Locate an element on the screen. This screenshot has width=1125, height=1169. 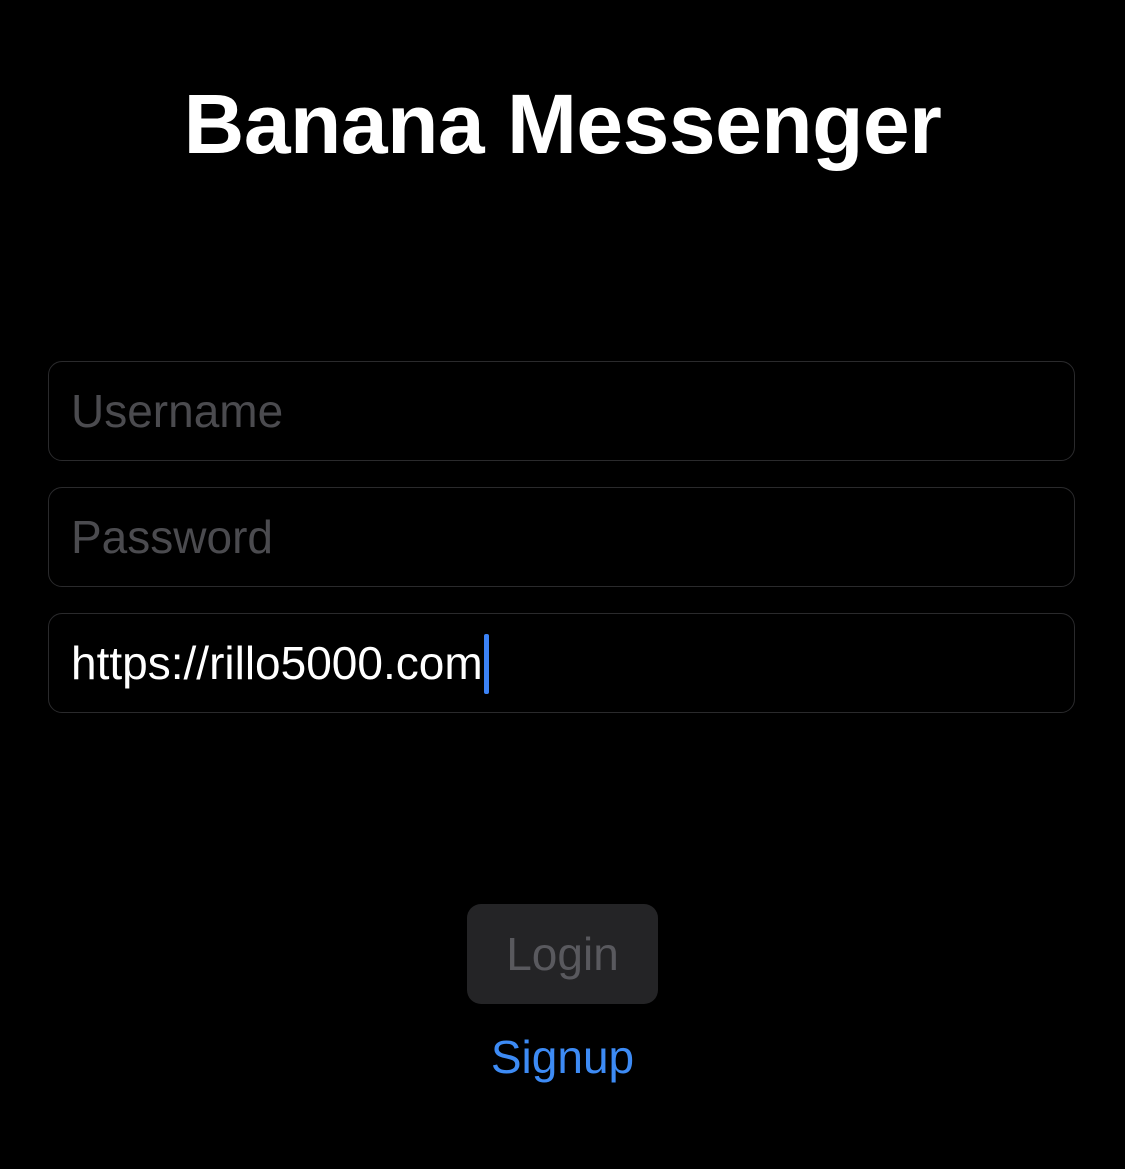
server-url-field is located at coordinates (561, 663).